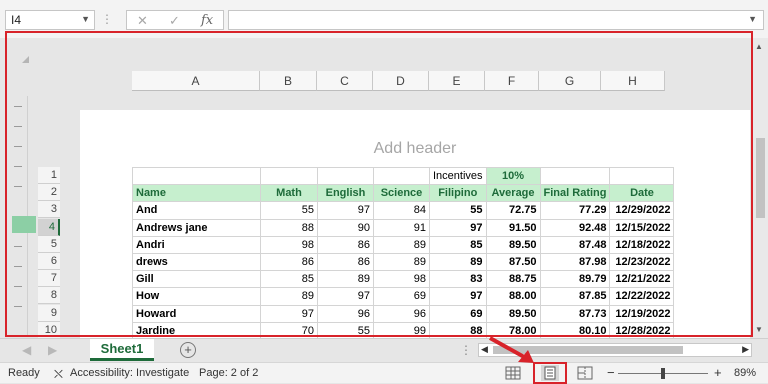  I want to click on page-break-preview-icon, so click(585, 373).